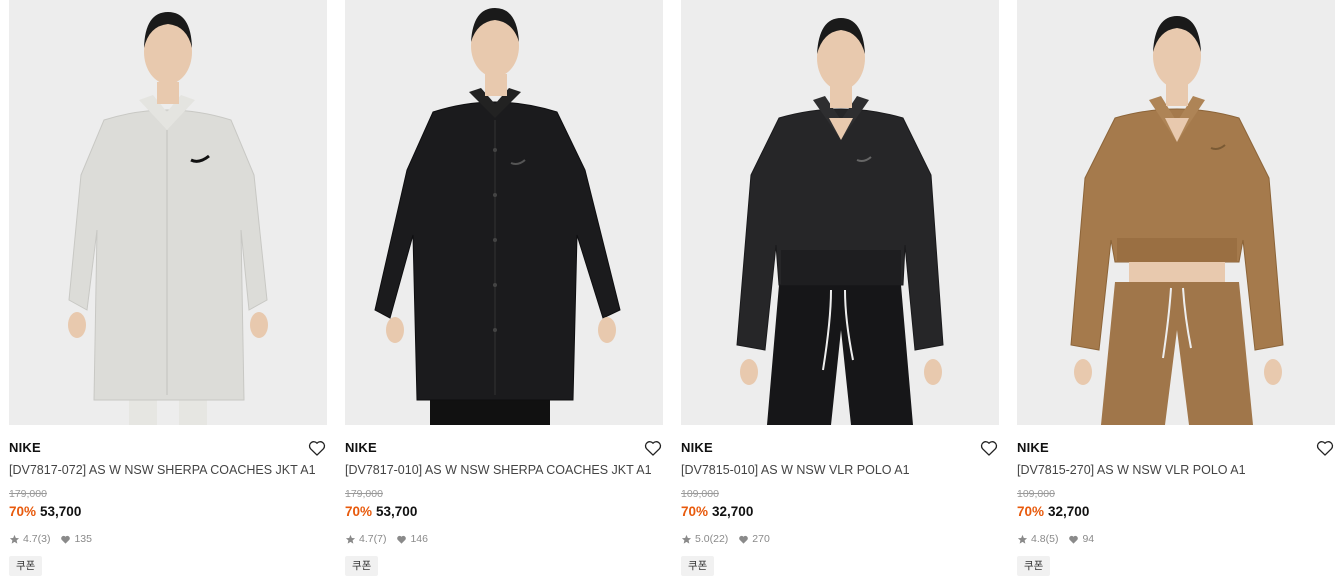  What do you see at coordinates (719, 539) in the screenshot?
I see `review-count: (22)` at bounding box center [719, 539].